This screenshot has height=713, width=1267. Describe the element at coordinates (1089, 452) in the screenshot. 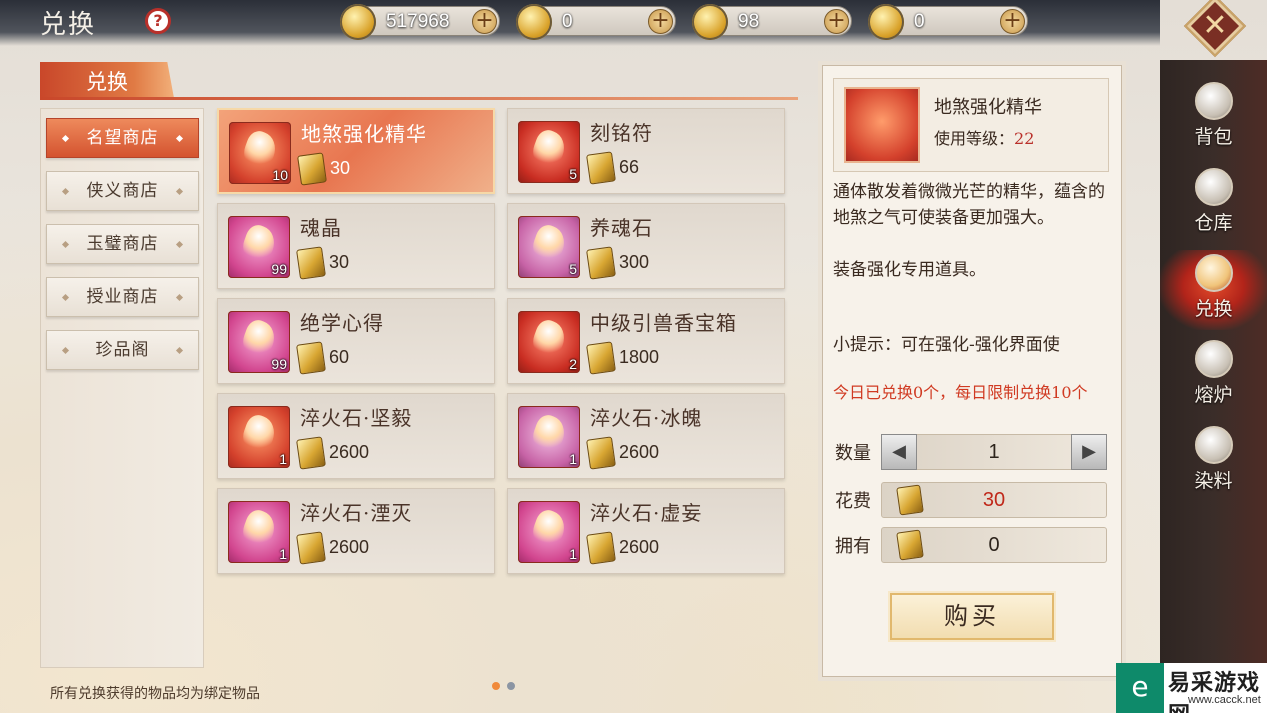

I see `increase-button: ▶` at that location.